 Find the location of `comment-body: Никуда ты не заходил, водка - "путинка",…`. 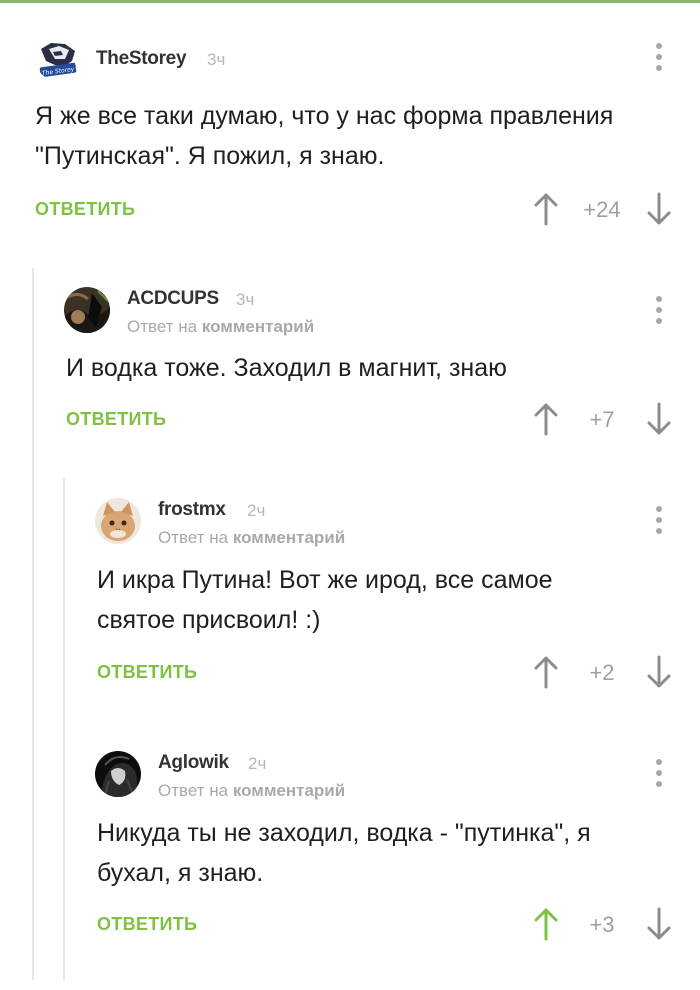

comment-body: Никуда ты не заходил, водка - "путинка",… is located at coordinates (392, 853).